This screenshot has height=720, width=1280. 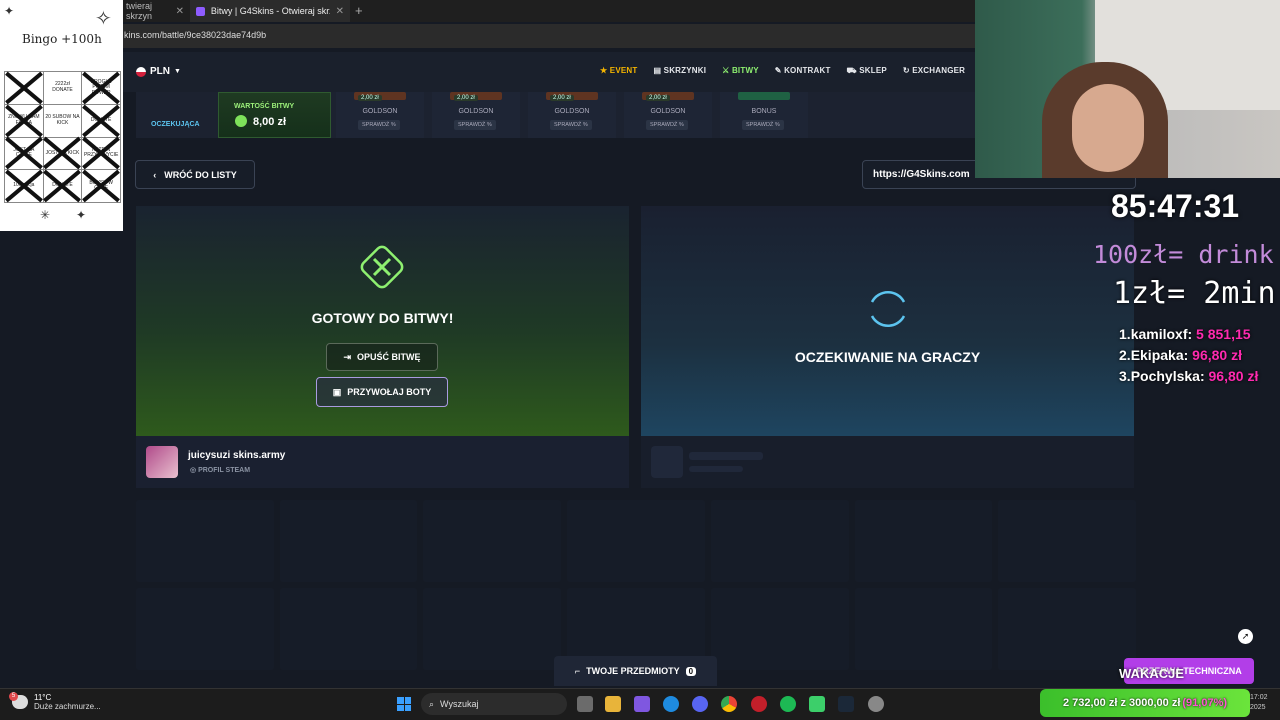 I want to click on system-clock: 17:02 2025, so click(x=1259, y=703).